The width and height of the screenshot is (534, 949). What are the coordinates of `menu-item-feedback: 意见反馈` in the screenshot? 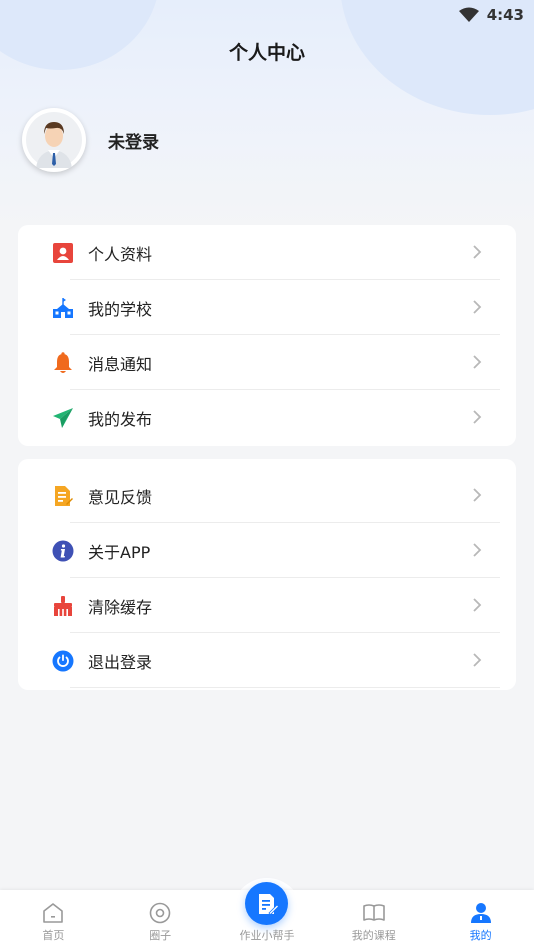 It's located at (267, 495).